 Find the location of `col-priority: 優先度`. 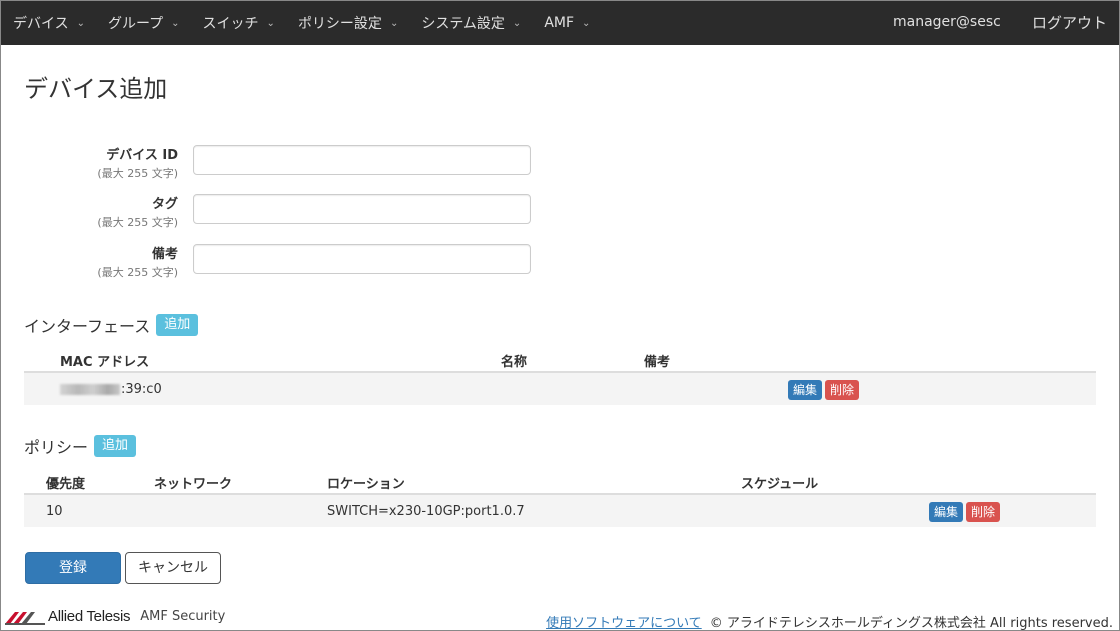

col-priority: 優先度 is located at coordinates (66, 484).